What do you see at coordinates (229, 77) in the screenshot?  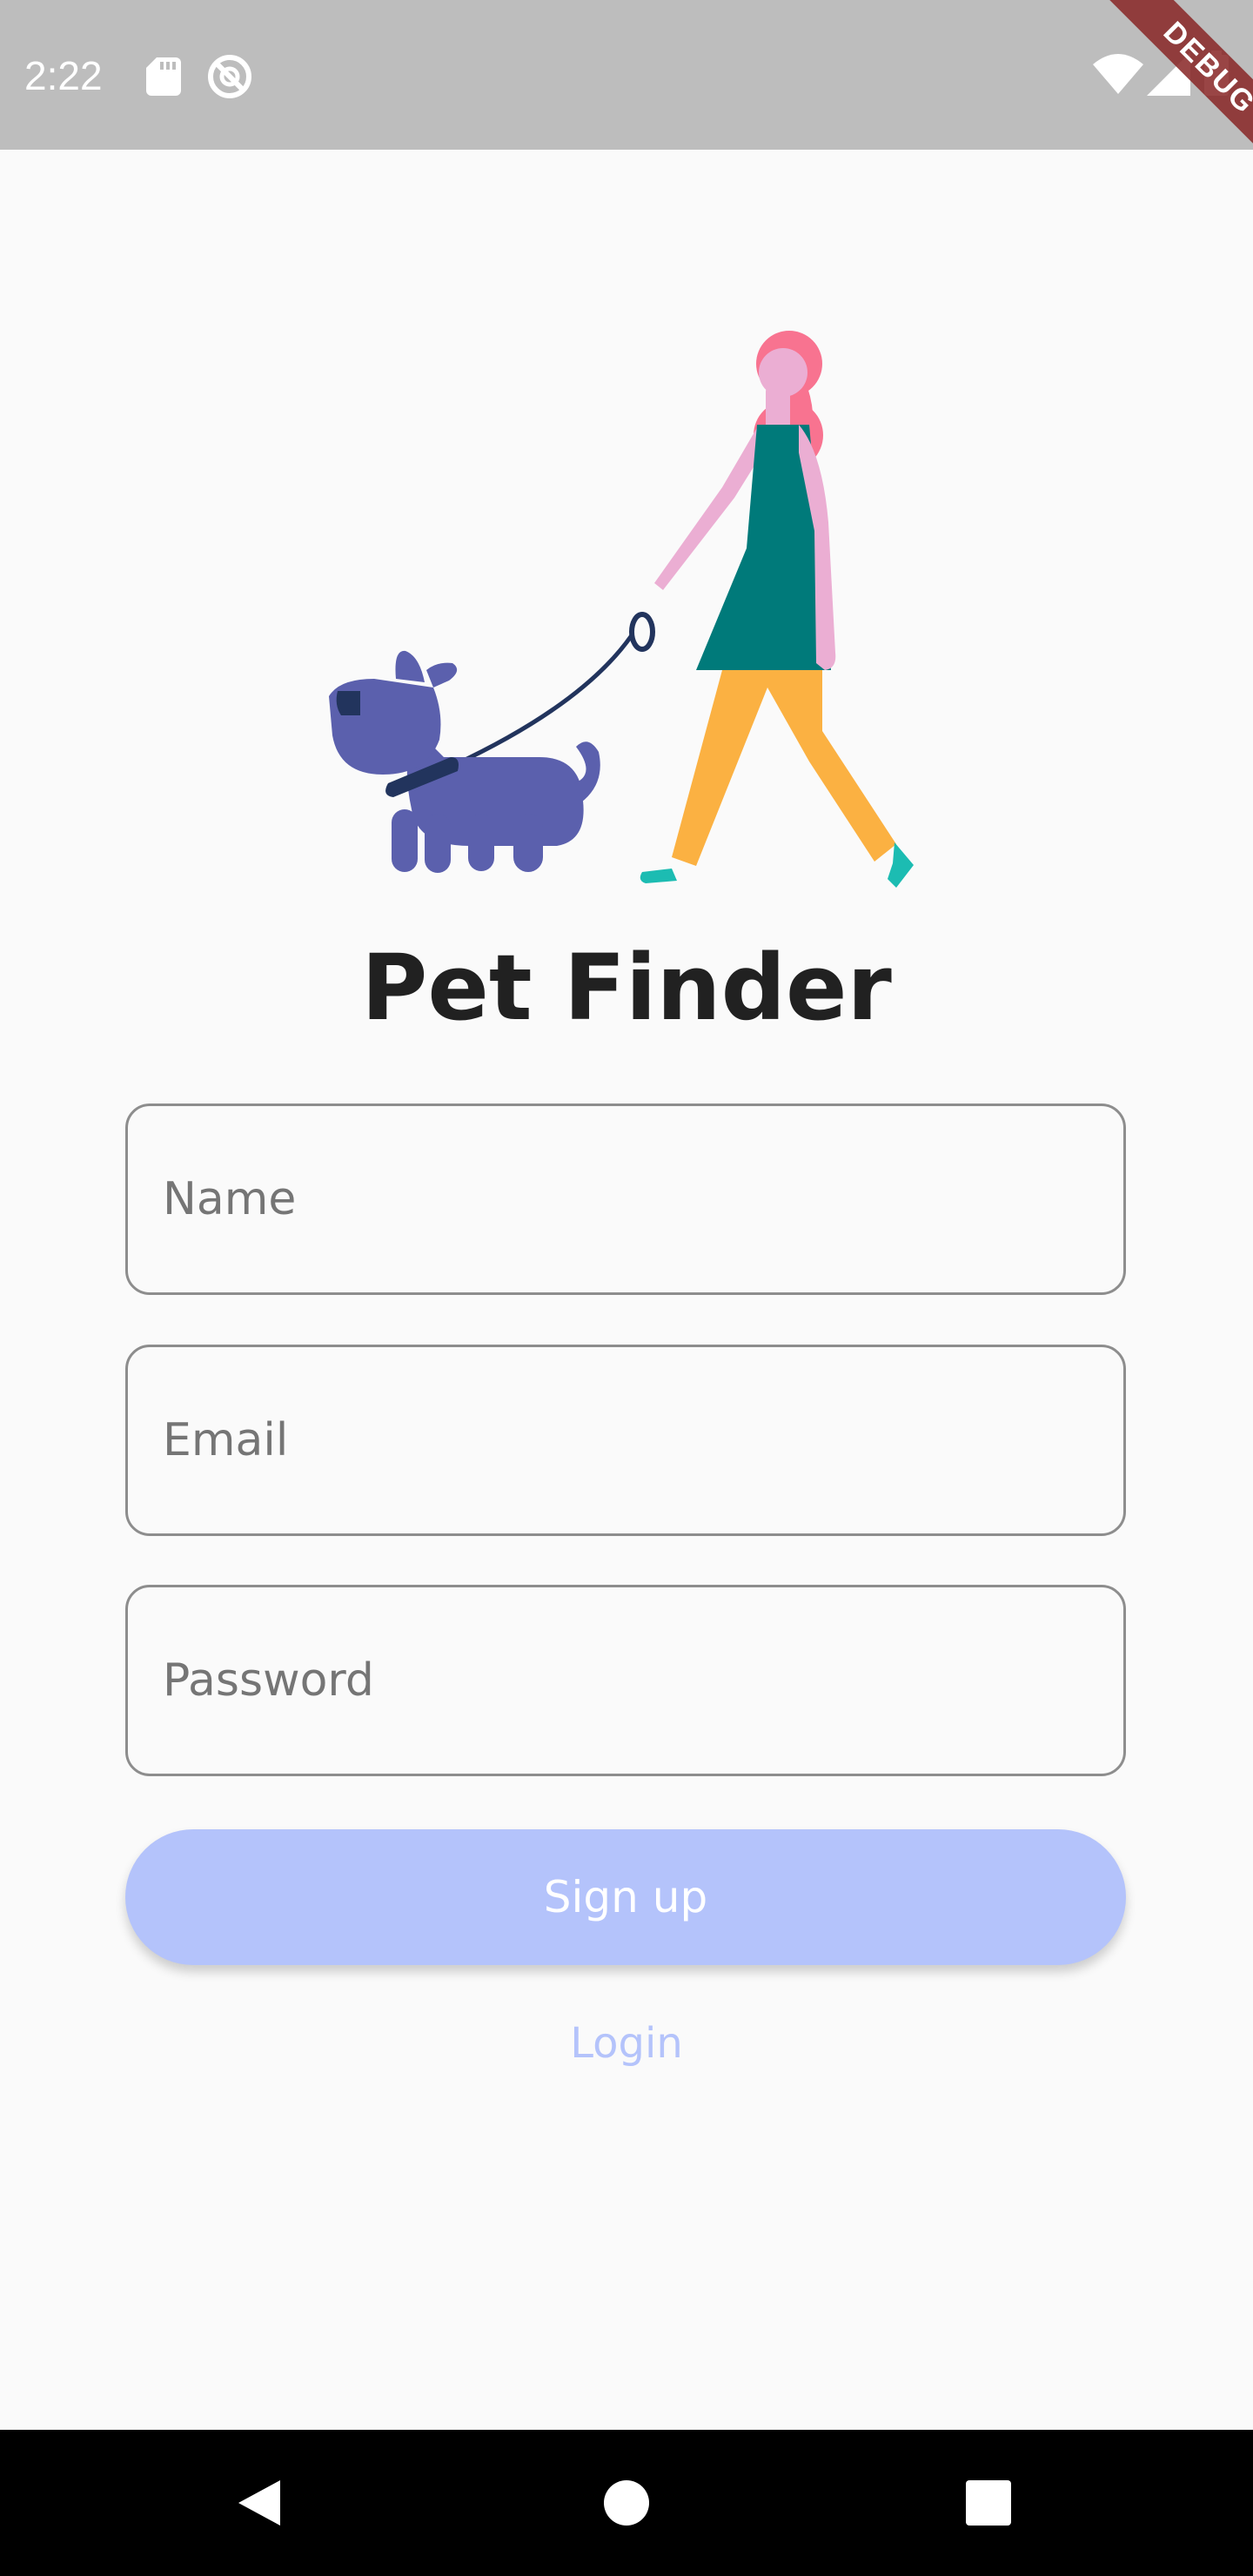 I see `sync-icon` at bounding box center [229, 77].